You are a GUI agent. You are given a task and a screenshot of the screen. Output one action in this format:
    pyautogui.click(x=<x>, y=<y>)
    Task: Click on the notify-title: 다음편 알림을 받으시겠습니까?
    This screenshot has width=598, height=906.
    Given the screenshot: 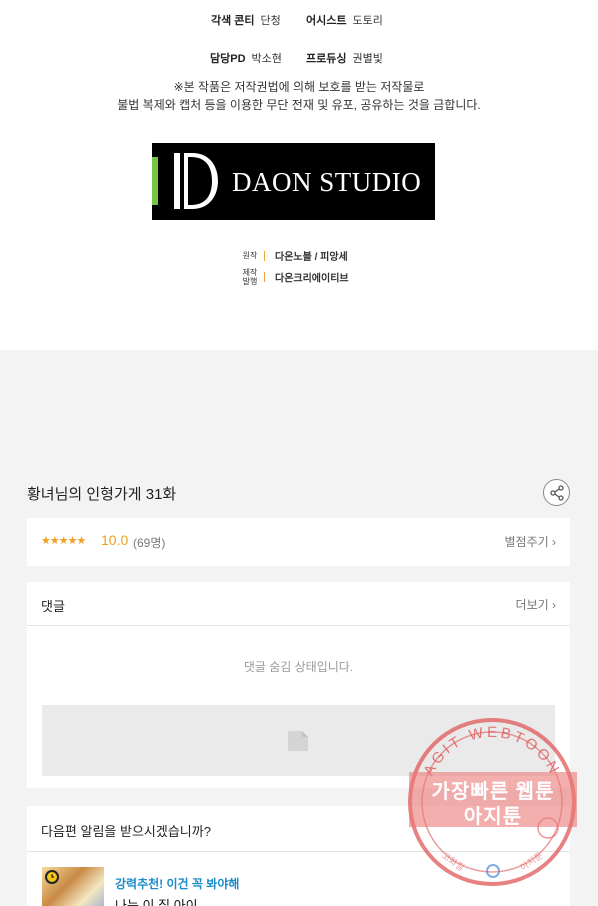 What is the action you would take?
    pyautogui.click(x=126, y=831)
    